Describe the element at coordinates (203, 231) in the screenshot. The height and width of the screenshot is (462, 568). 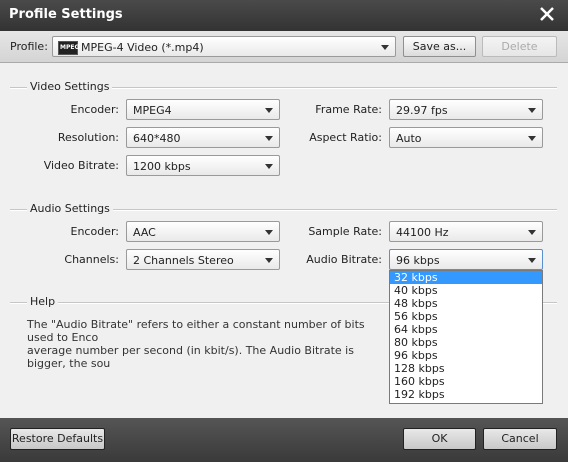
I see `audio-encoder-select: AAC` at that location.